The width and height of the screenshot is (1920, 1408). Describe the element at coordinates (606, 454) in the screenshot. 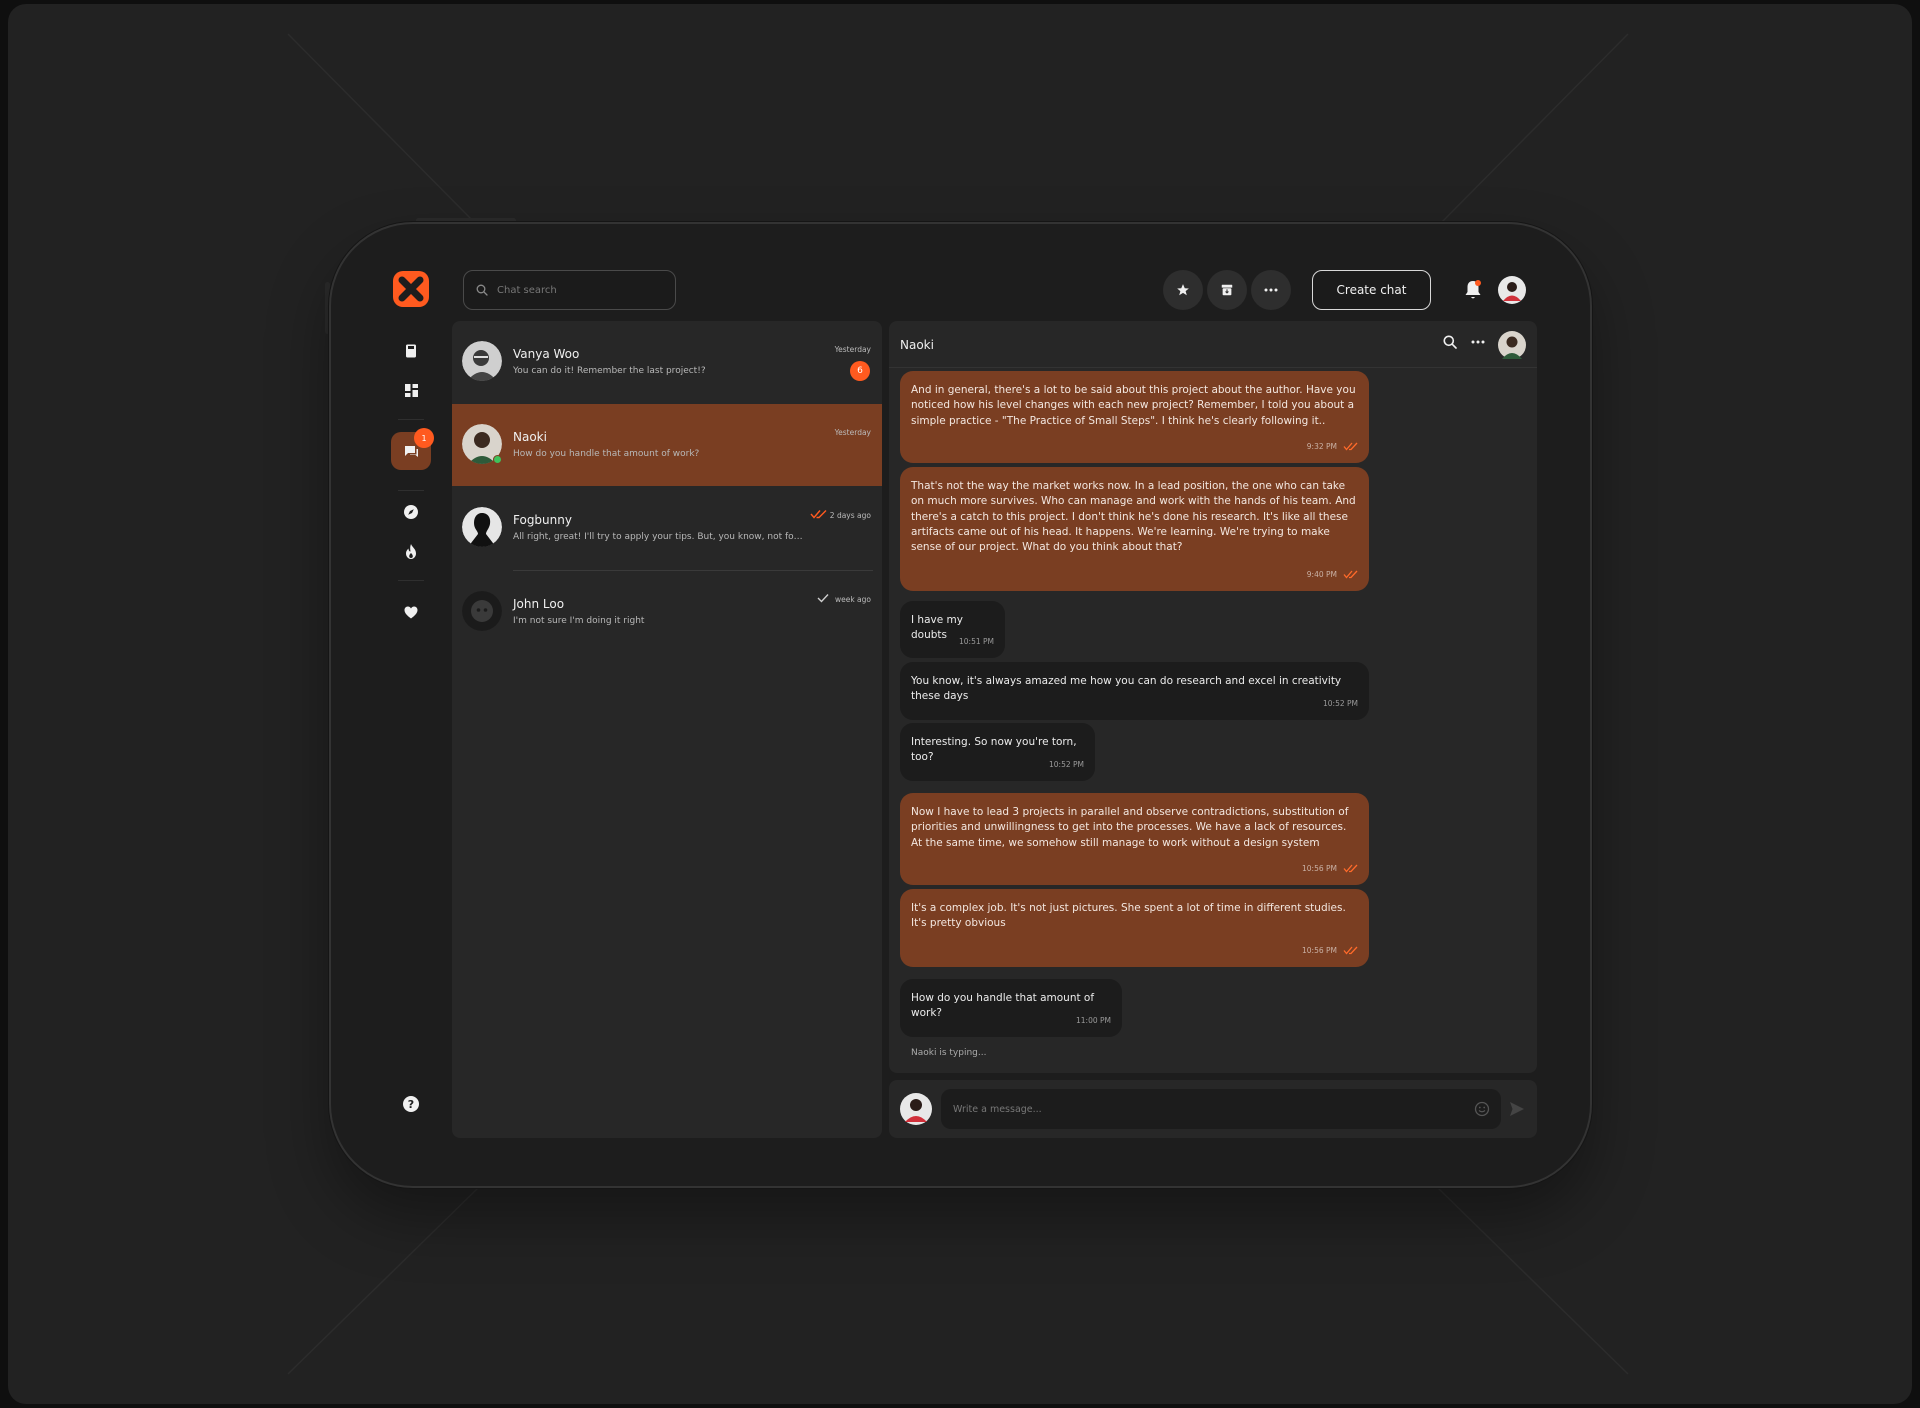

I see `chat-preview: How do you handle that amount of work?` at that location.